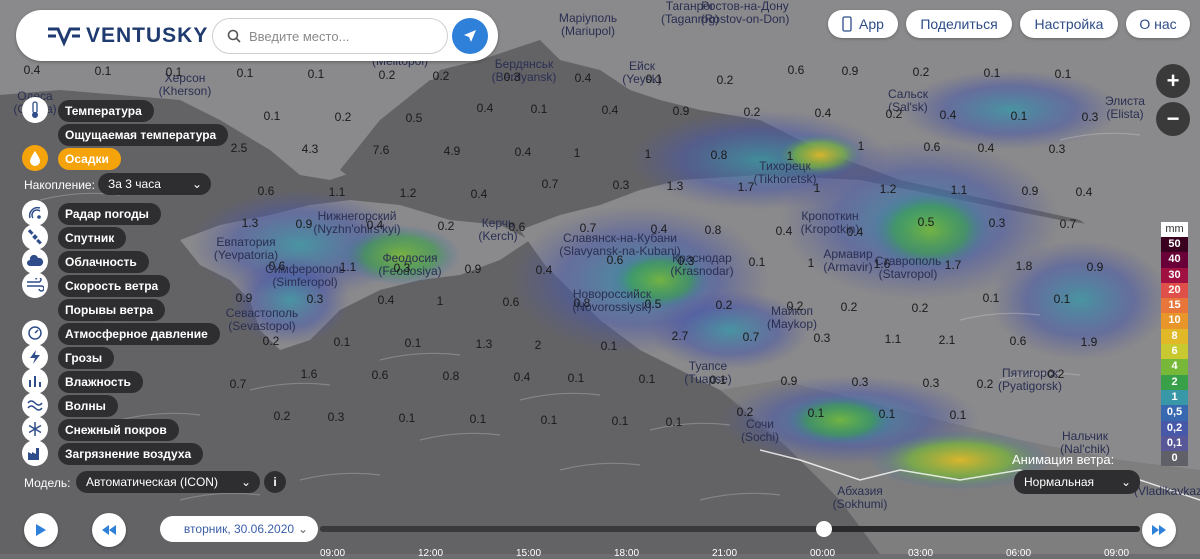  What do you see at coordinates (1173, 81) in the screenshot?
I see `zoom-in-button: +` at bounding box center [1173, 81].